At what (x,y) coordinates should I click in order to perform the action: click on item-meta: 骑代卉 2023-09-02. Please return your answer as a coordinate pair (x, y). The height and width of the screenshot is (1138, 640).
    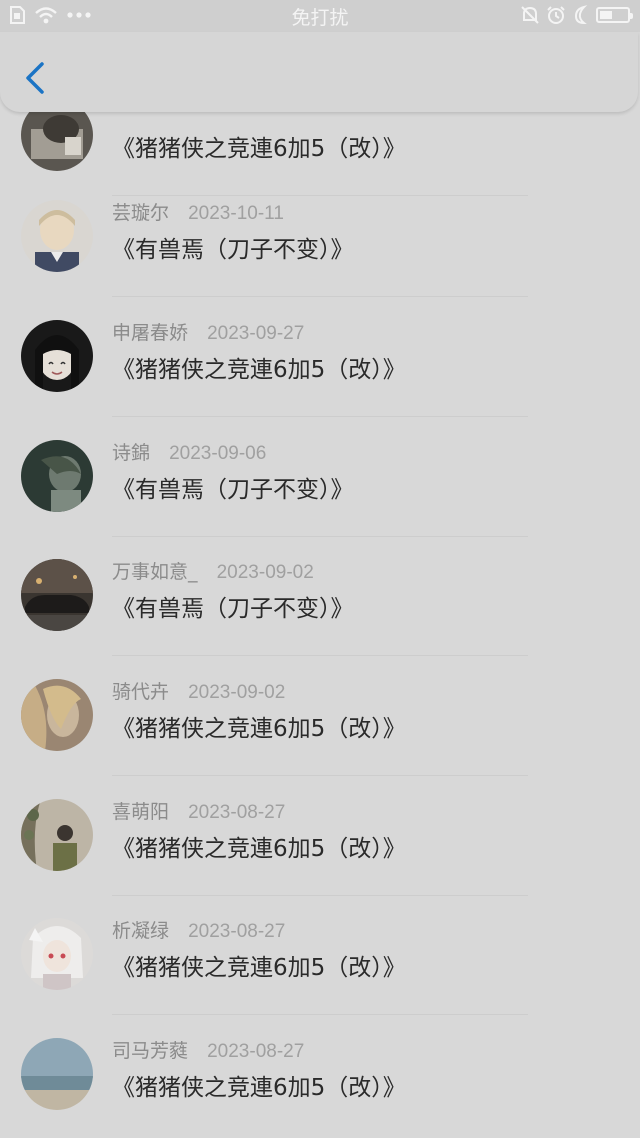
    Looking at the image, I should click on (198, 690).